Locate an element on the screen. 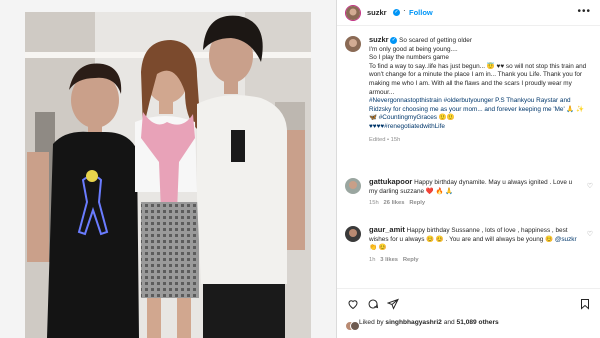 The height and width of the screenshot is (338, 600). commenter-username: gaur_amit is located at coordinates (387, 229).